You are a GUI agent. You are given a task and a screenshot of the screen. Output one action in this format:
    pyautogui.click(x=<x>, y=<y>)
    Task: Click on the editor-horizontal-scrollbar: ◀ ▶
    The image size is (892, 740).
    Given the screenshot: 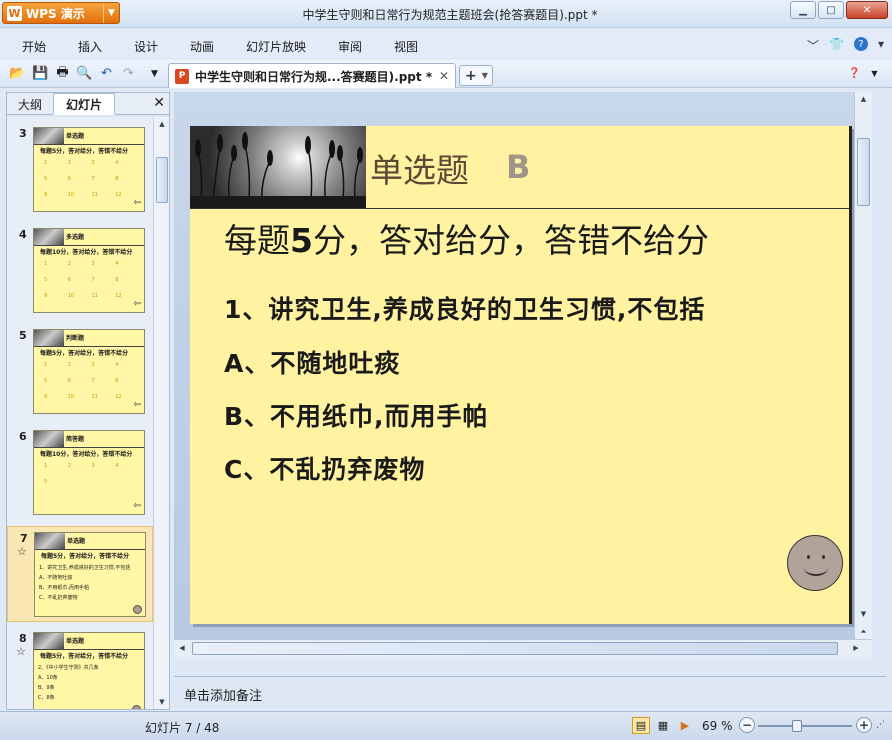 What is the action you would take?
    pyautogui.click(x=523, y=648)
    